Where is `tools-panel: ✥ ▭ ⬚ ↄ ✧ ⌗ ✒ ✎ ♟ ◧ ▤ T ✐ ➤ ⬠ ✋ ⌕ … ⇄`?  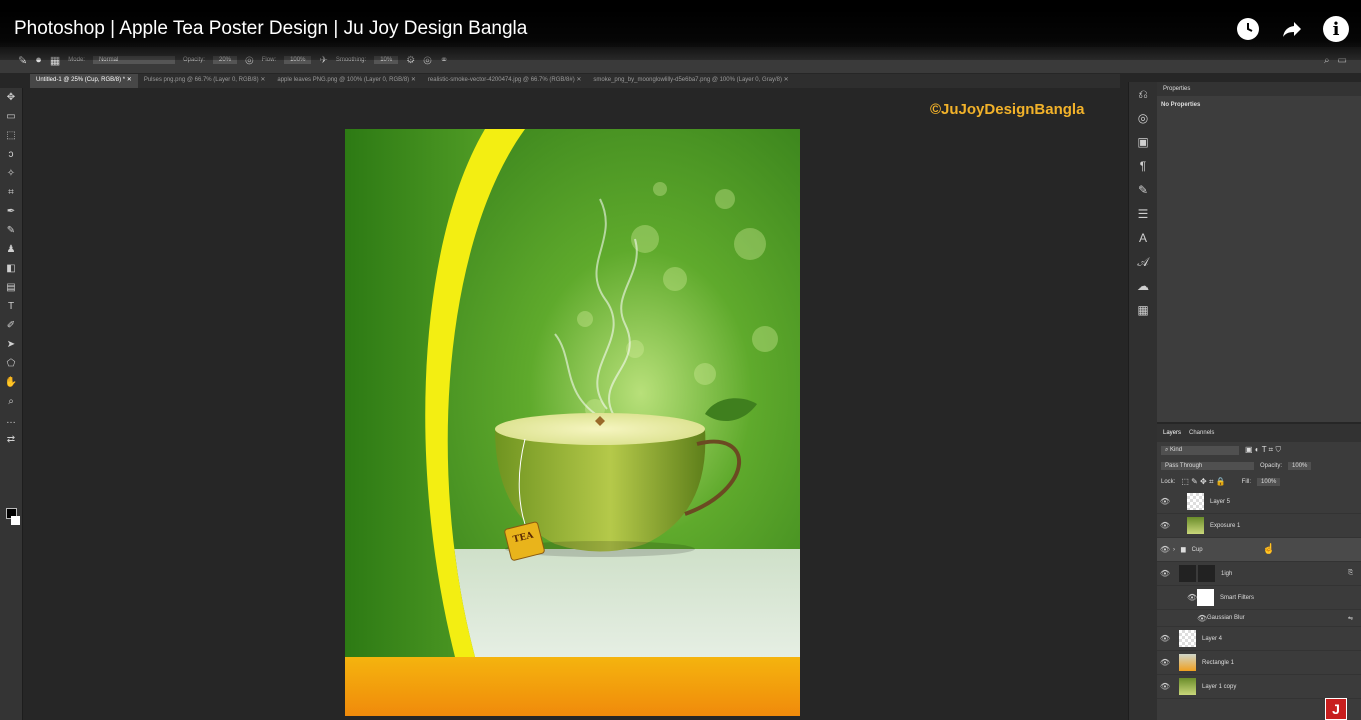 tools-panel: ✥ ▭ ⬚ ↄ ✧ ⌗ ✒ ✎ ♟ ◧ ▤ T ✐ ➤ ⬠ ✋ ⌕ … ⇄ is located at coordinates (11, 404).